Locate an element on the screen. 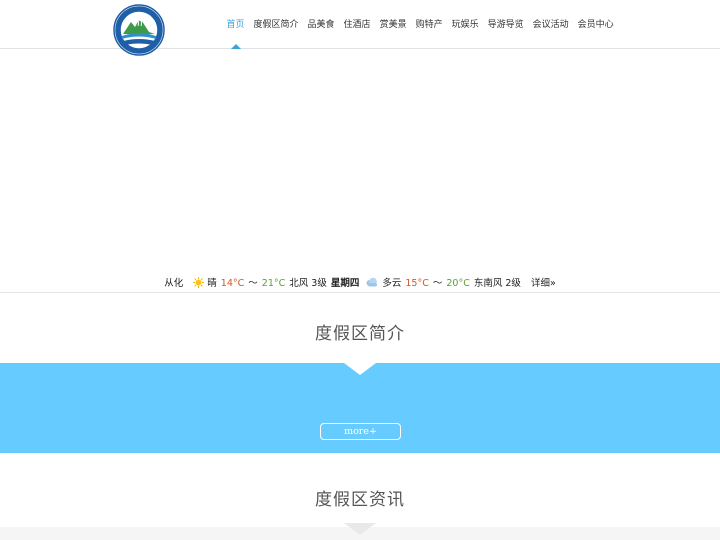 The height and width of the screenshot is (540, 720). resort-logo is located at coordinates (139, 30).